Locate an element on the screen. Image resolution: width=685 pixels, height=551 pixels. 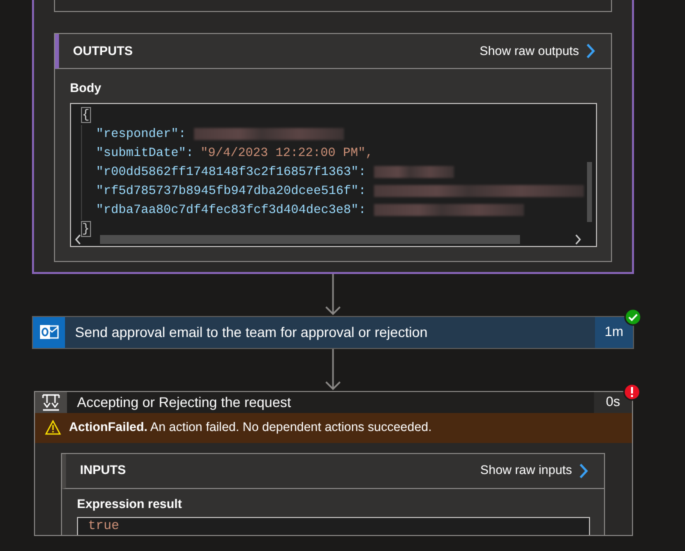
condition-icon is located at coordinates (51, 402).